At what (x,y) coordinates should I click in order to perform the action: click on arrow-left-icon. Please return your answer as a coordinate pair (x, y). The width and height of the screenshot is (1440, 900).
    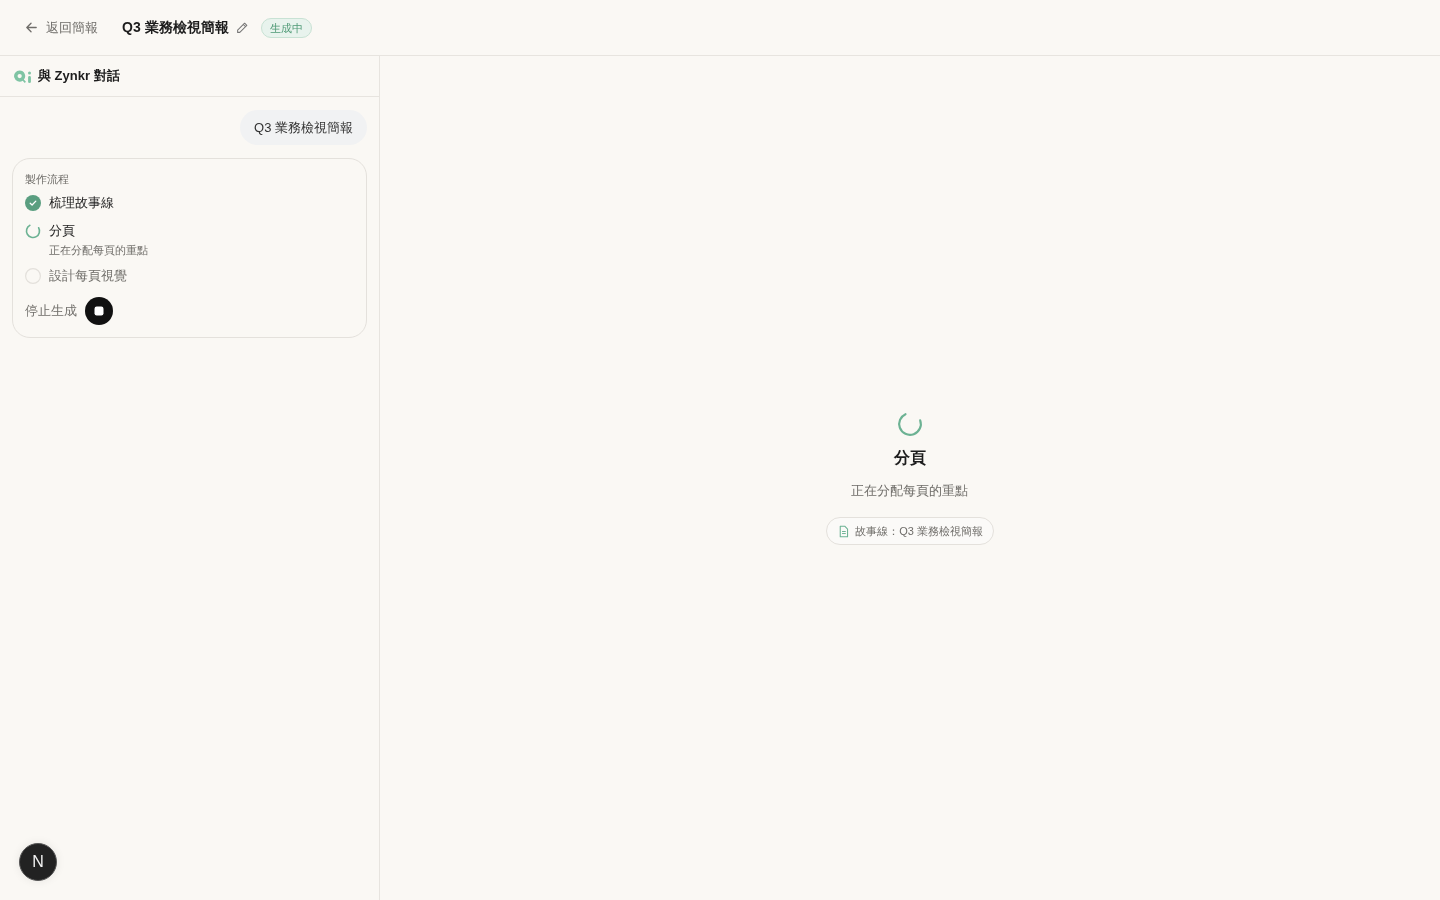
    Looking at the image, I should click on (31, 27).